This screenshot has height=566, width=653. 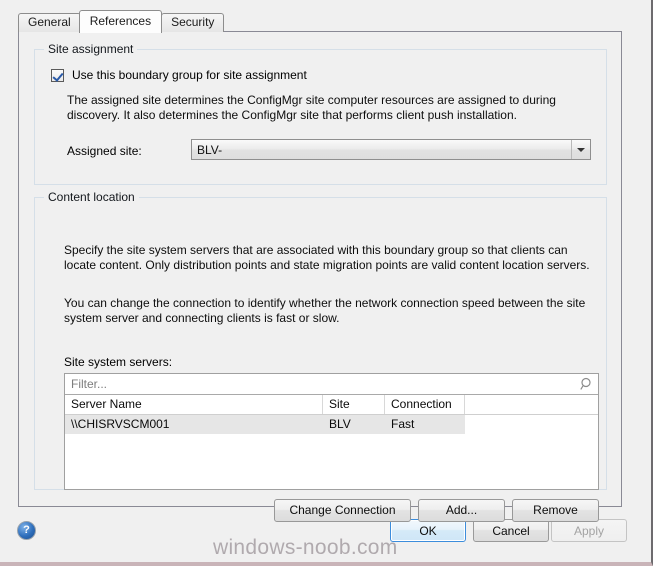 I want to click on apply-button: Apply, so click(x=589, y=530).